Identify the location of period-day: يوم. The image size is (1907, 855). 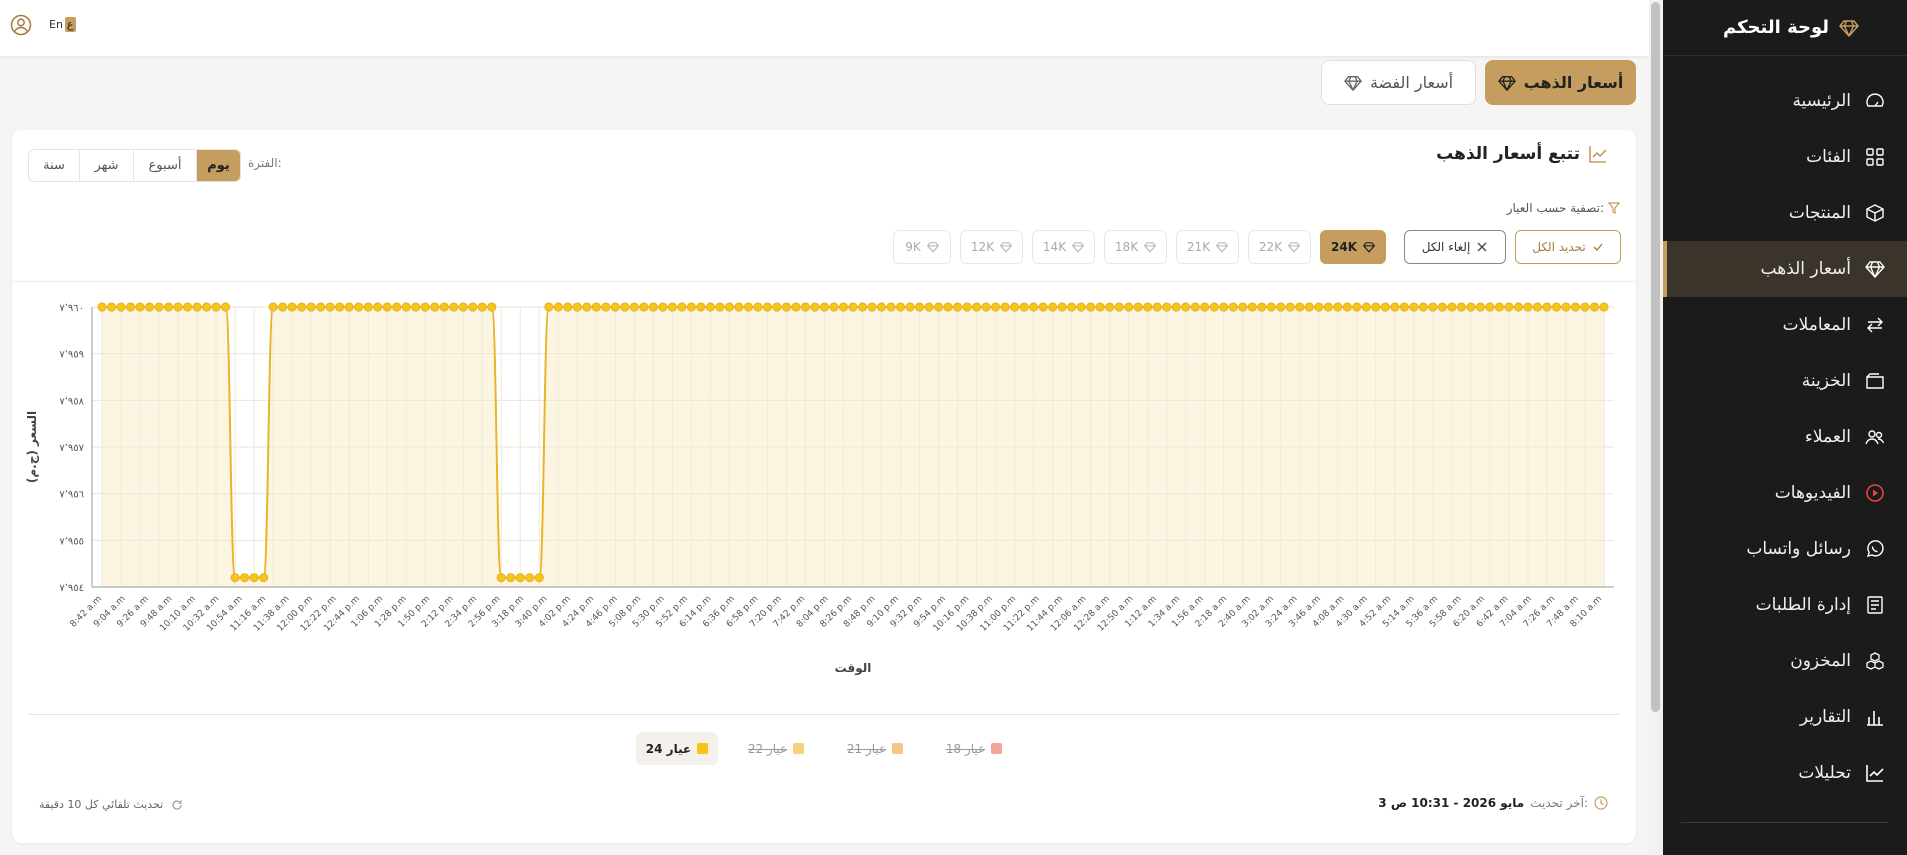
(218, 165).